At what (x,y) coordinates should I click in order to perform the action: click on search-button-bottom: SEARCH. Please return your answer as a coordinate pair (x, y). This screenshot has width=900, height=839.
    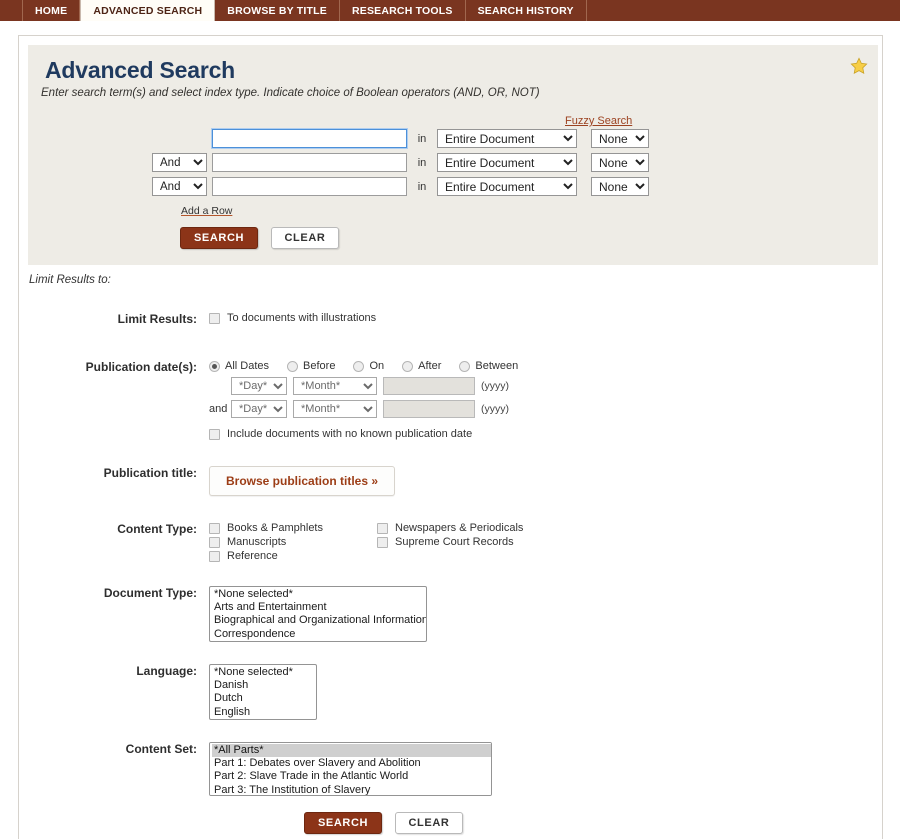
    Looking at the image, I should click on (343, 823).